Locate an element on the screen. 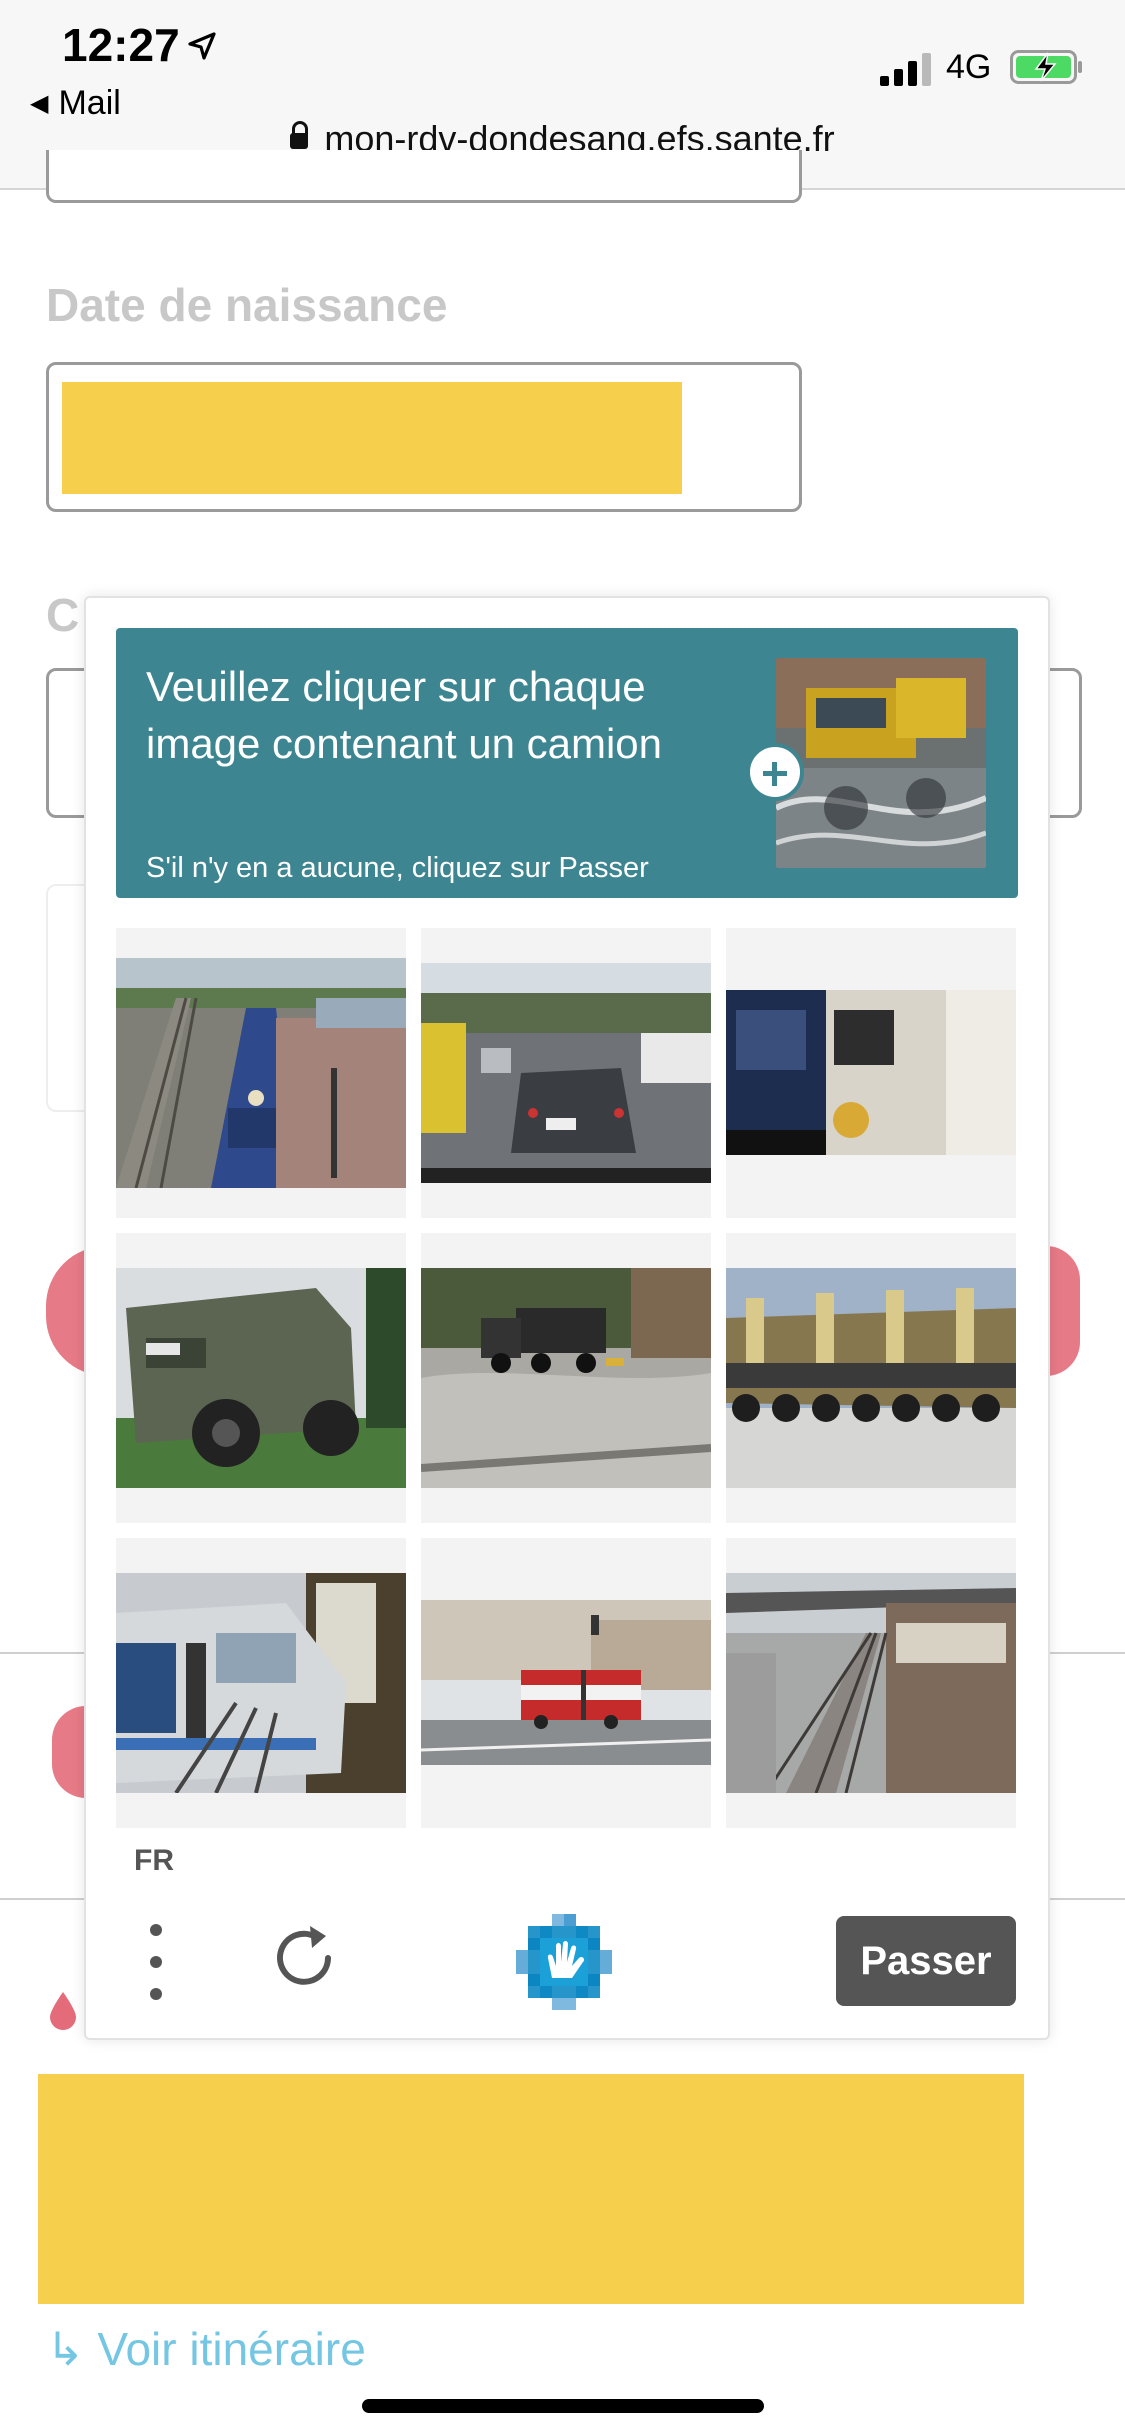  birth-date-label: Date de naissance is located at coordinates (247, 305).